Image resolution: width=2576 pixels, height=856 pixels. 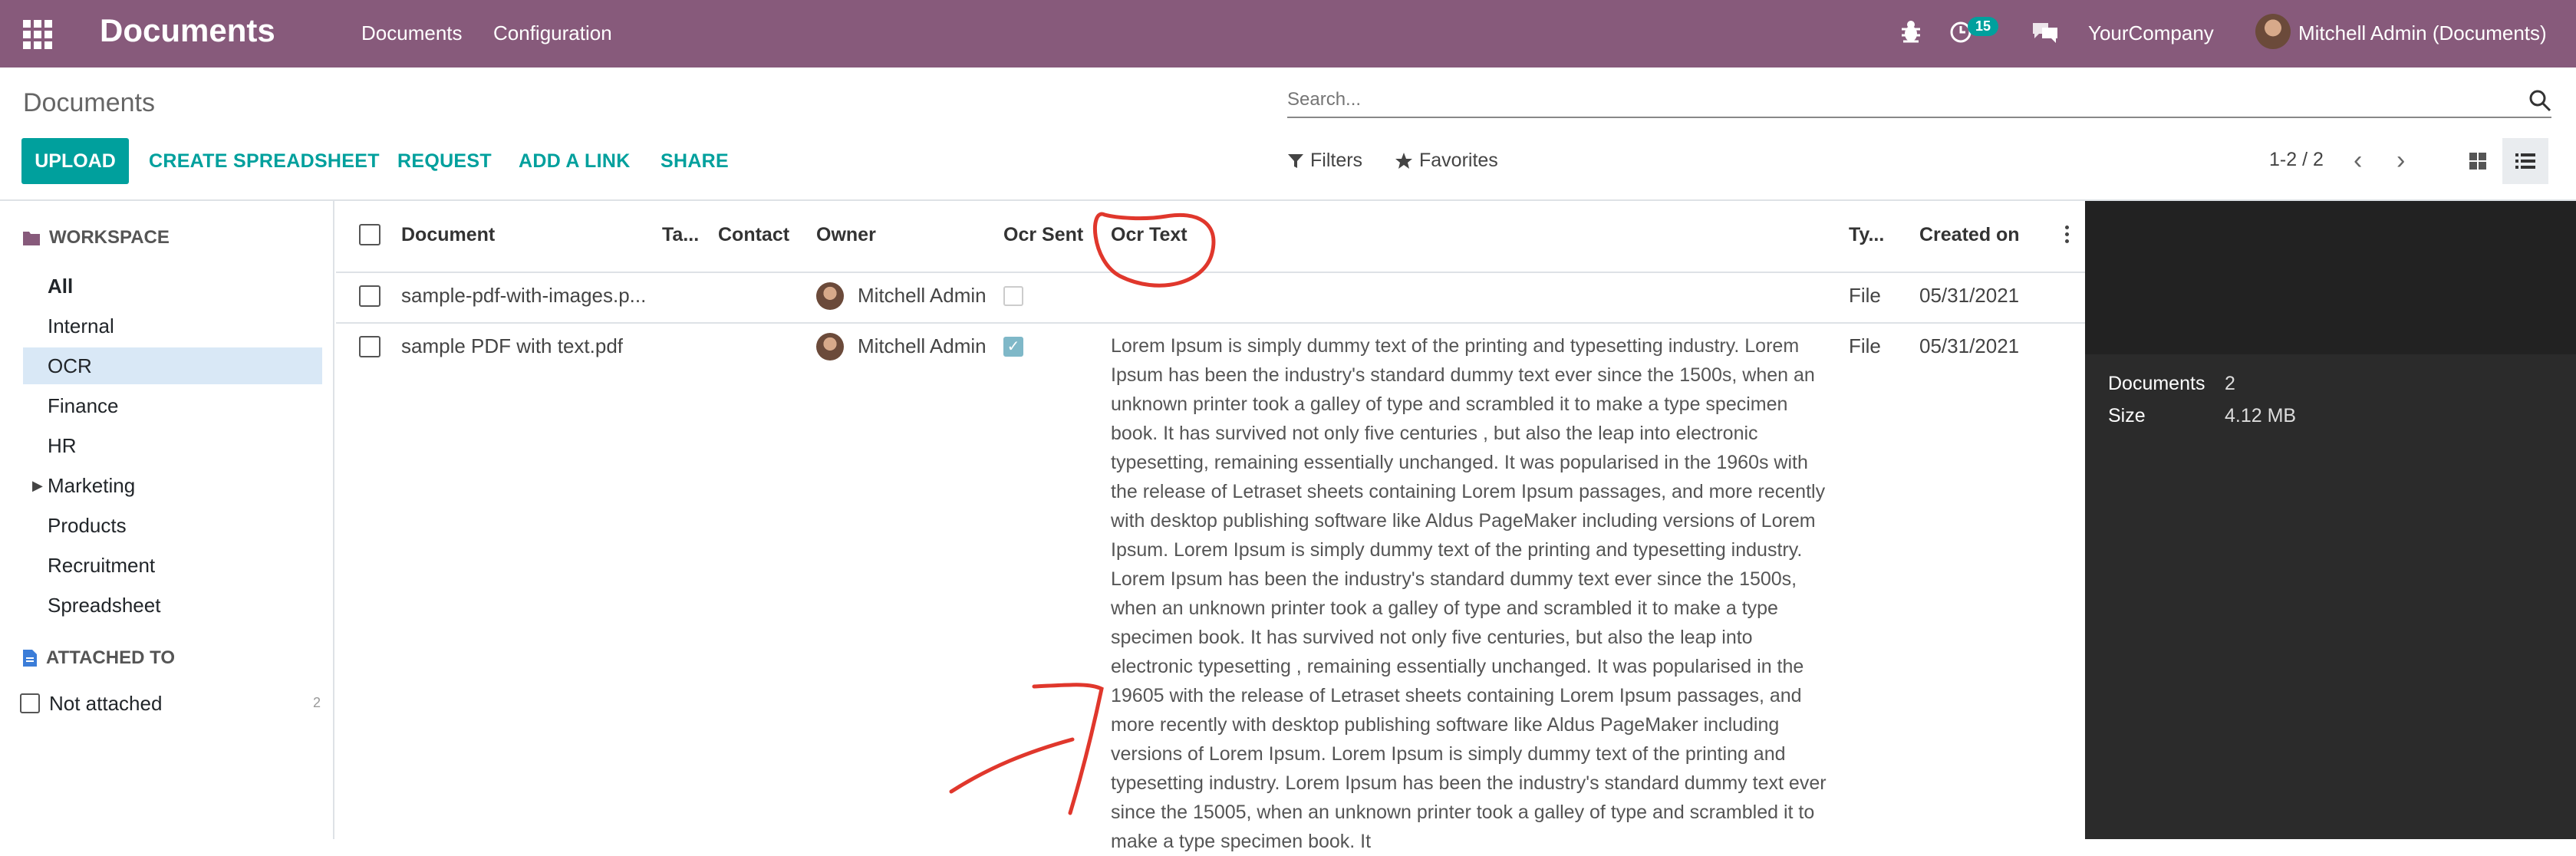 I want to click on attached-to-title: ATTACHED TO, so click(x=110, y=658).